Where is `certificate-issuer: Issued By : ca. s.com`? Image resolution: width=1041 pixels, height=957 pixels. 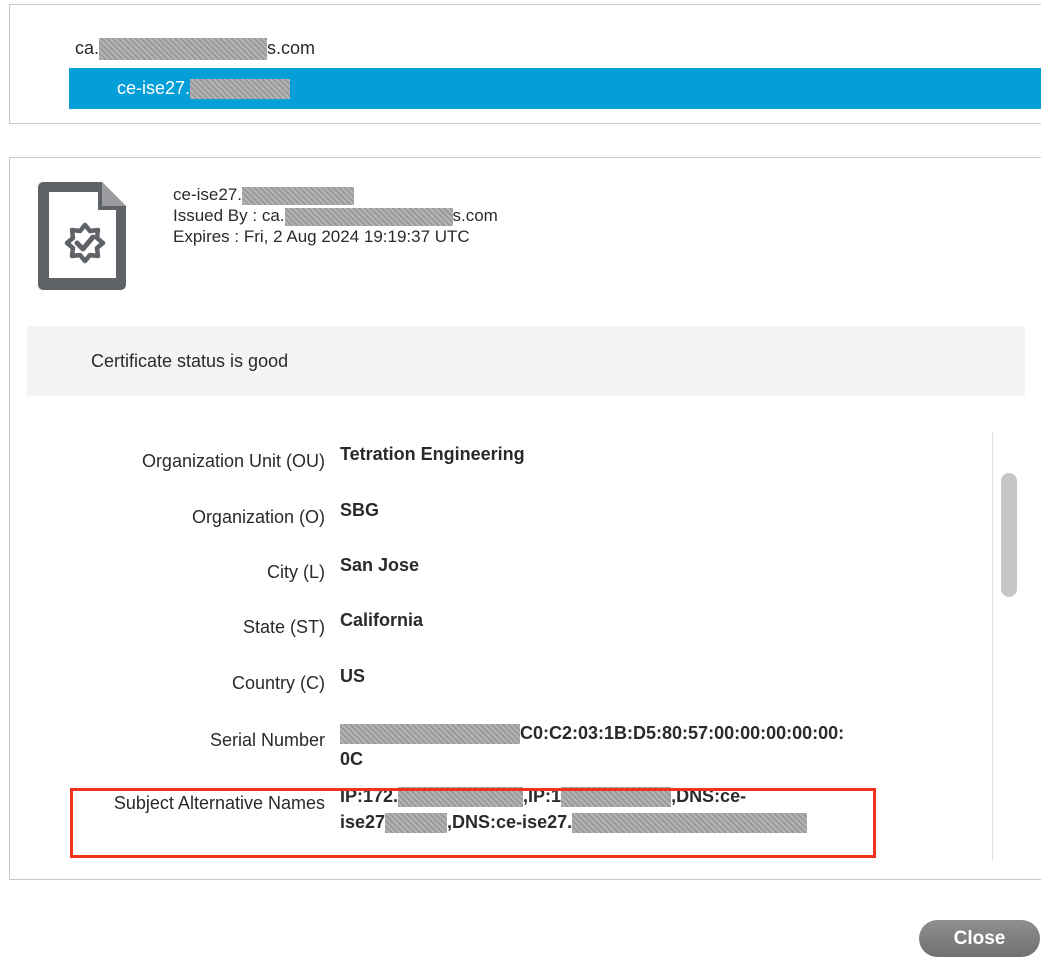
certificate-issuer: Issued By : ca. s.com is located at coordinates (335, 216).